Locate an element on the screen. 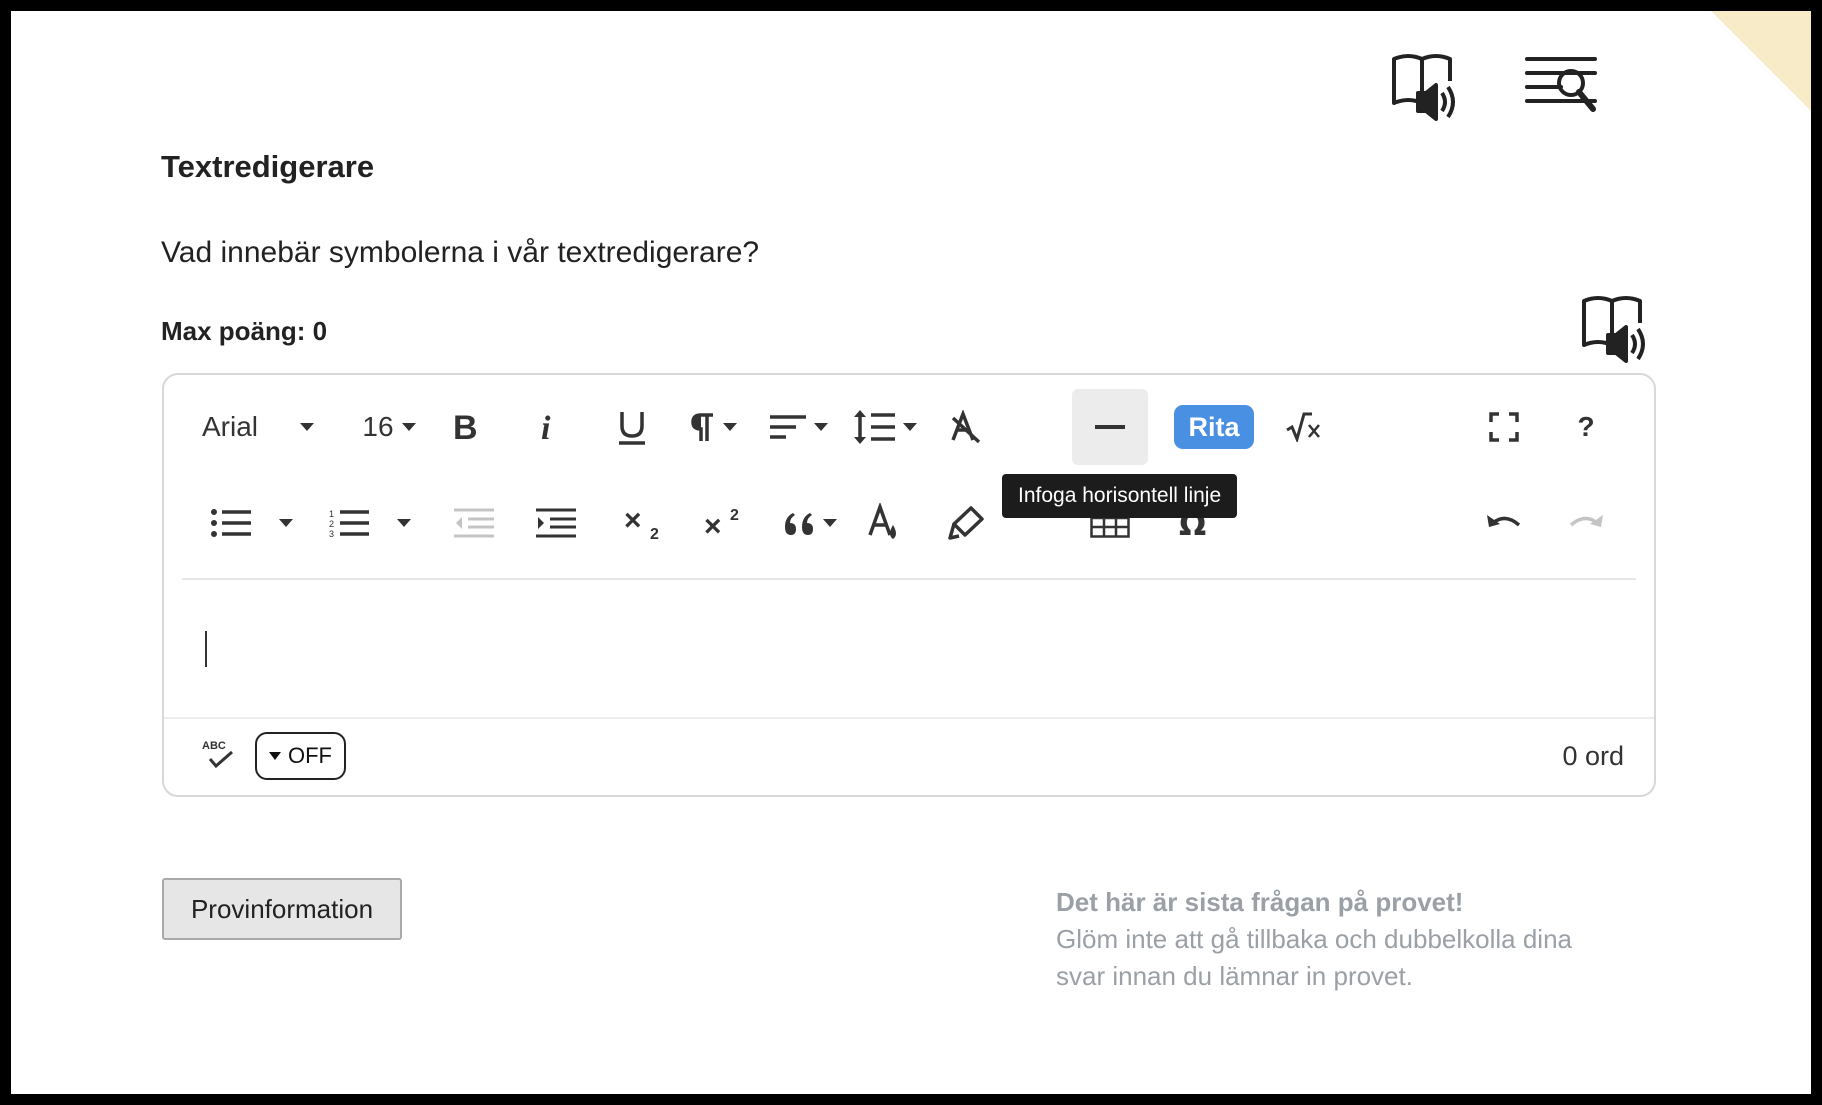  redo-button is located at coordinates (1586, 523).